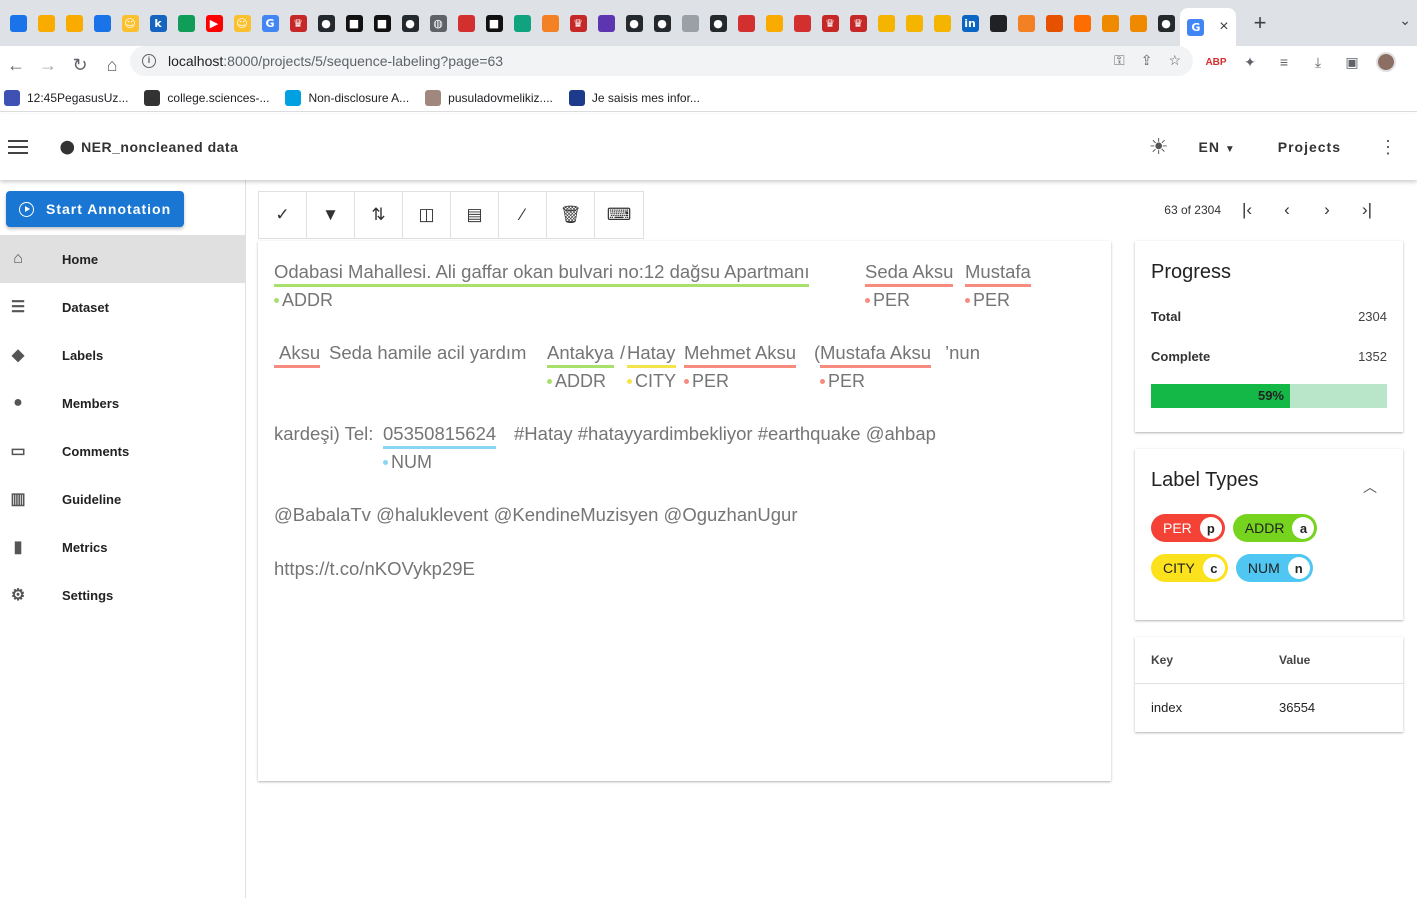  Describe the element at coordinates (580, 367) in the screenshot. I see `entity-span: Antakya ADDR` at that location.